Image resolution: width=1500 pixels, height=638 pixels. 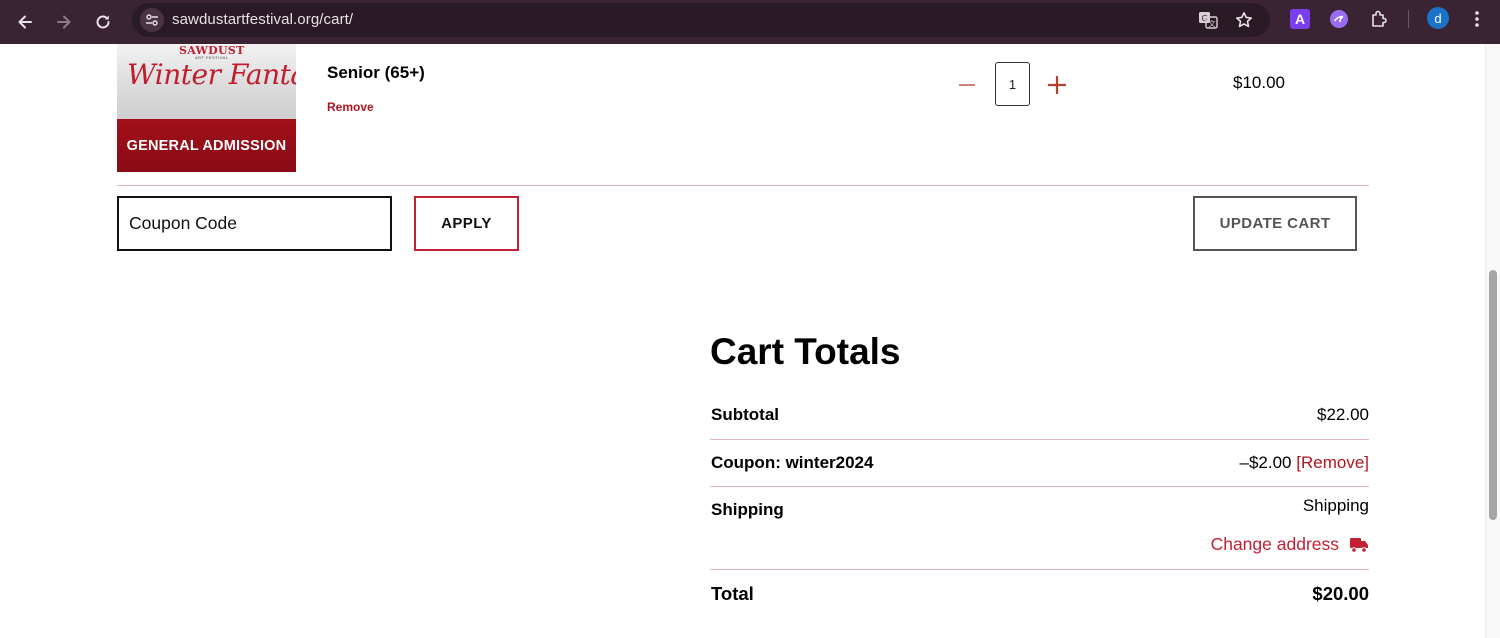 I want to click on back-button, so click(x=25, y=22).